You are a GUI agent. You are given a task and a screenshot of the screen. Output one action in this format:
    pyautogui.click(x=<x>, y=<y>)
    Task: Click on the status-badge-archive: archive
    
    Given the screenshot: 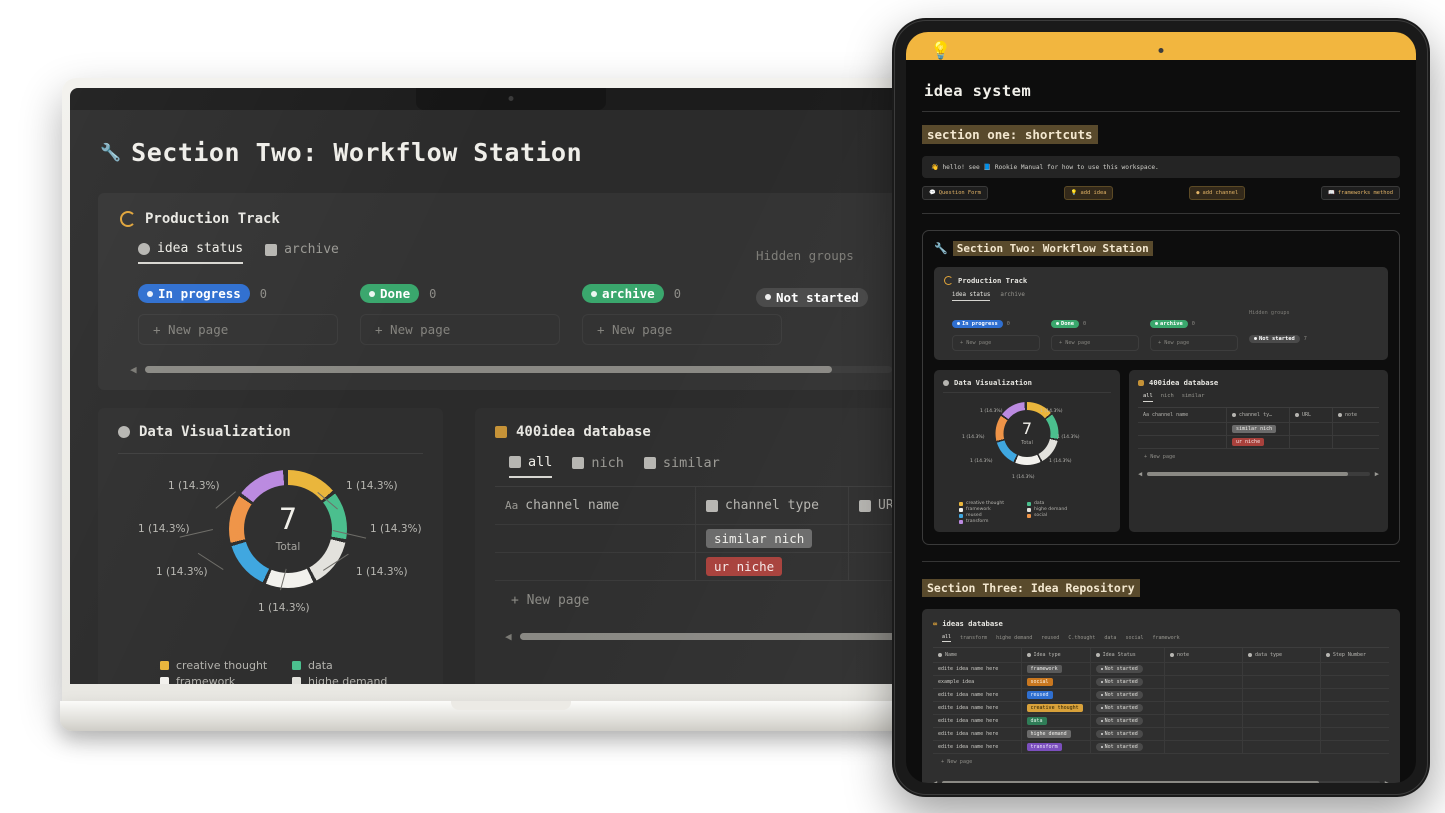 What is the action you would take?
    pyautogui.click(x=623, y=293)
    